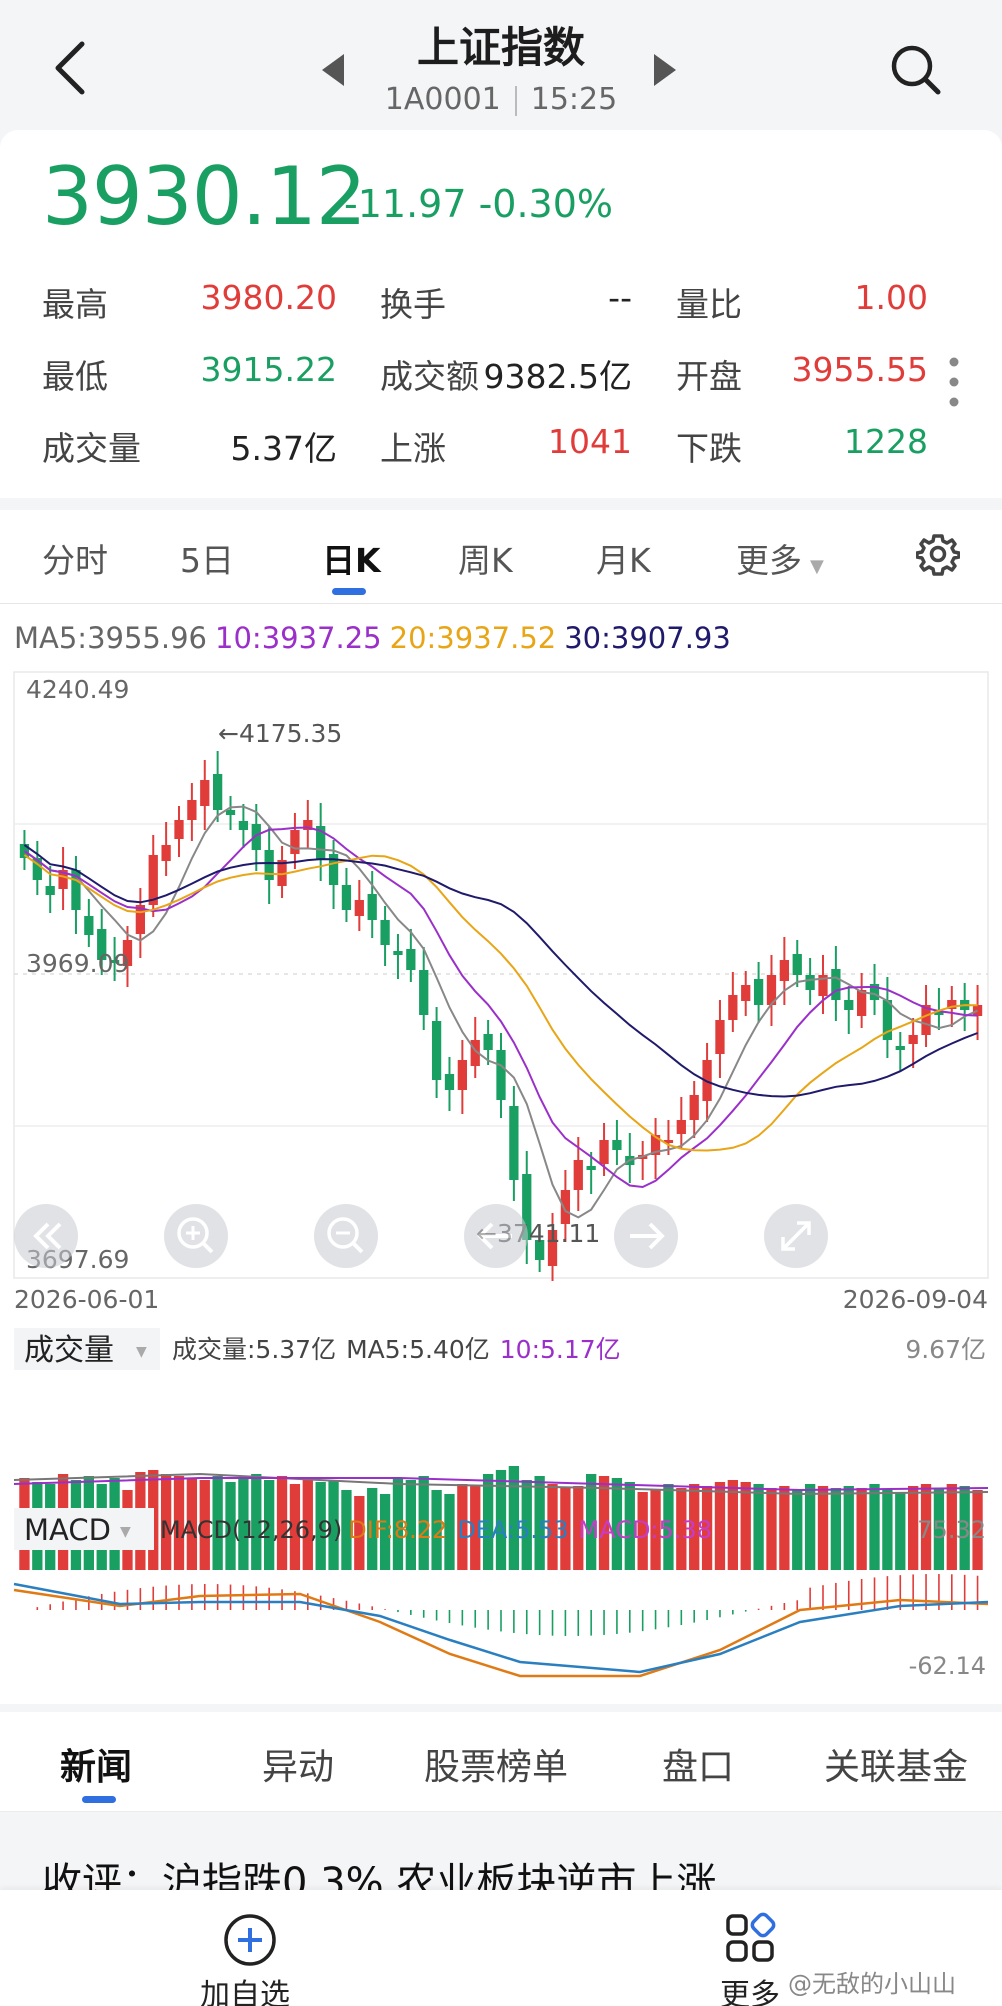 Image resolution: width=1002 pixels, height=2006 pixels. I want to click on search-icon, so click(916, 70).